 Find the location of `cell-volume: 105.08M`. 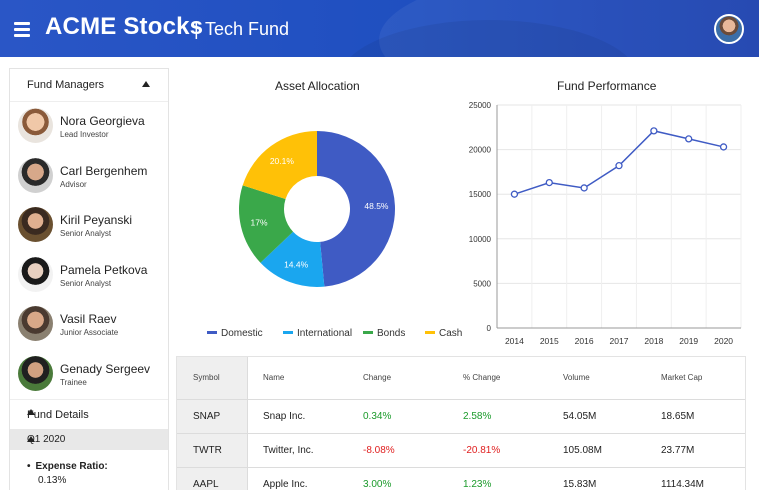

cell-volume: 105.08M is located at coordinates (582, 450).